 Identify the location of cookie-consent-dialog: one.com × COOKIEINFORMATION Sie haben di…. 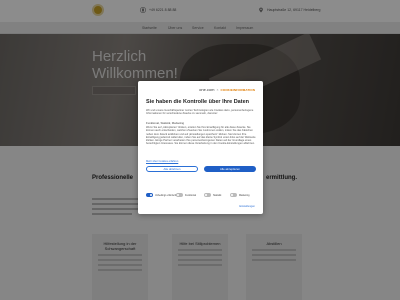
(200, 147).